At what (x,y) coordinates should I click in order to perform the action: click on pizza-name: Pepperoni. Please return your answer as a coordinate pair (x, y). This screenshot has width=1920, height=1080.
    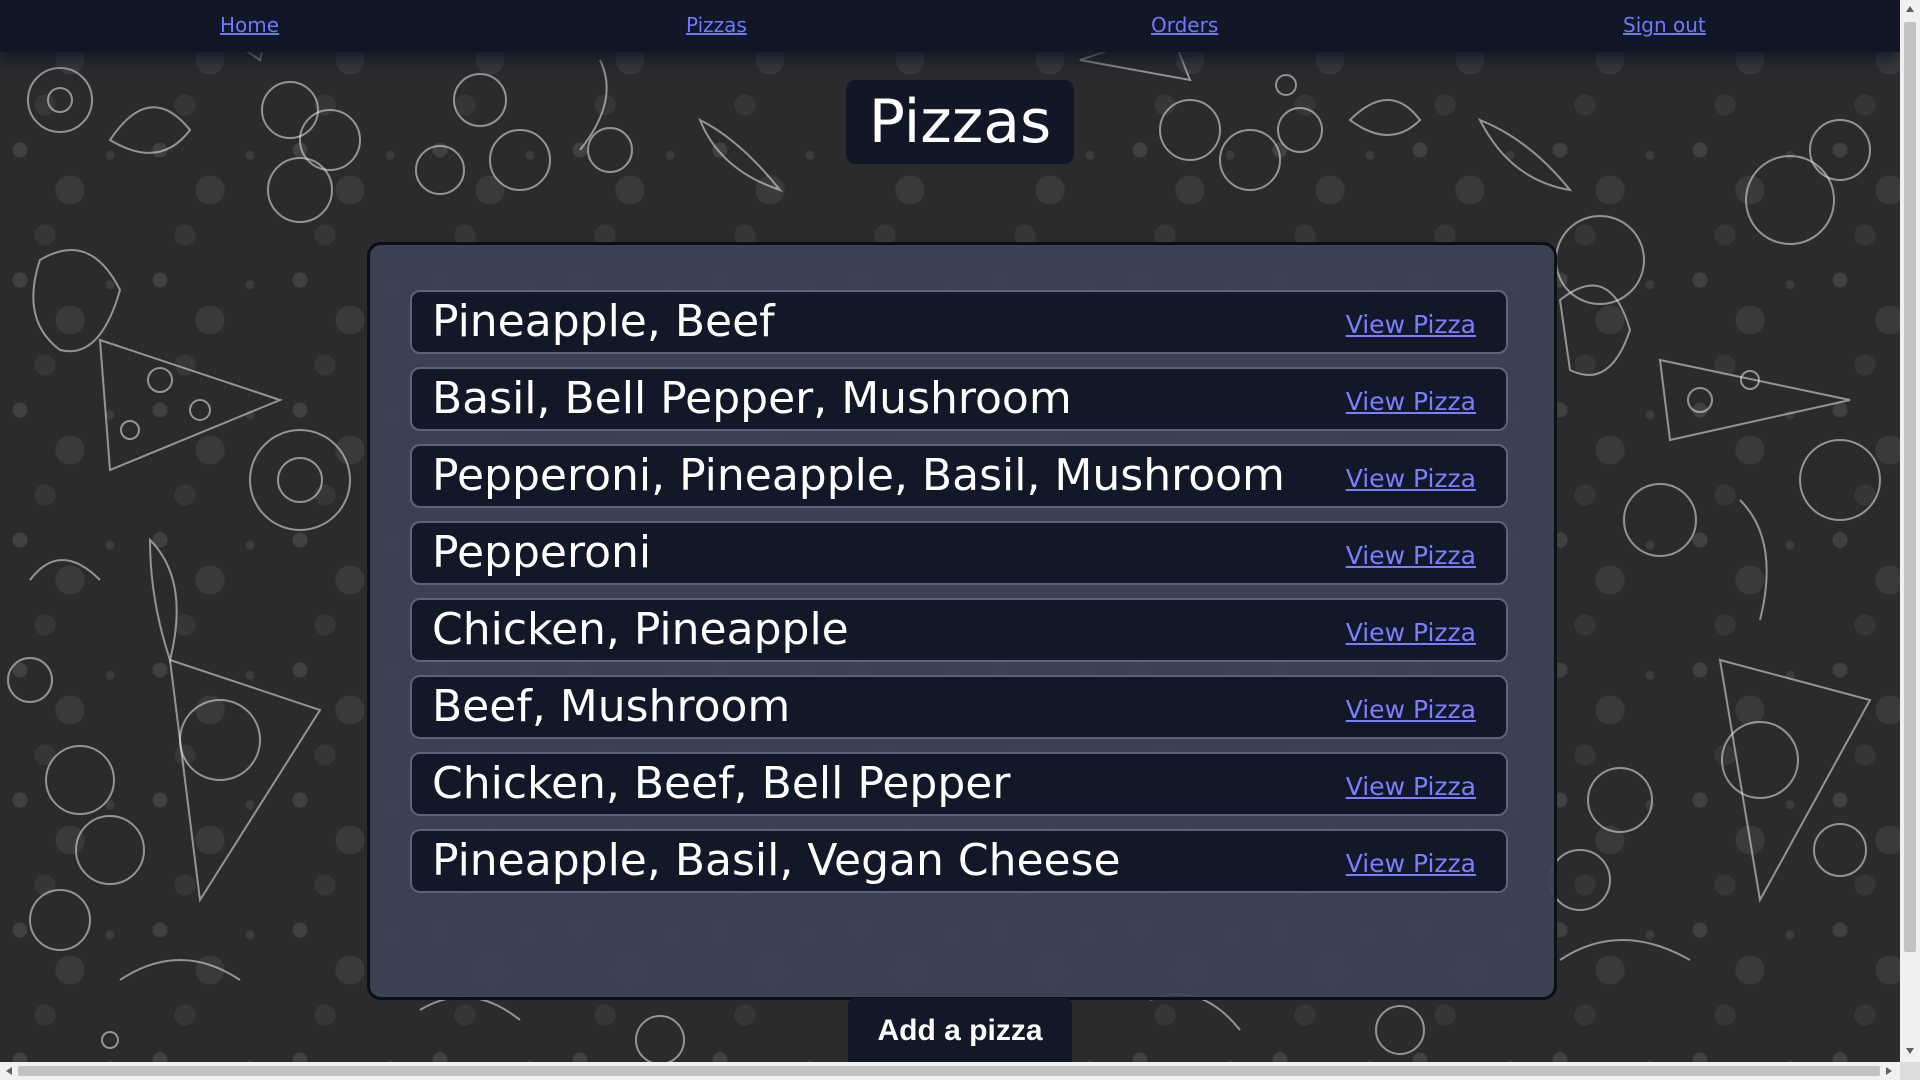
    Looking at the image, I should click on (542, 552).